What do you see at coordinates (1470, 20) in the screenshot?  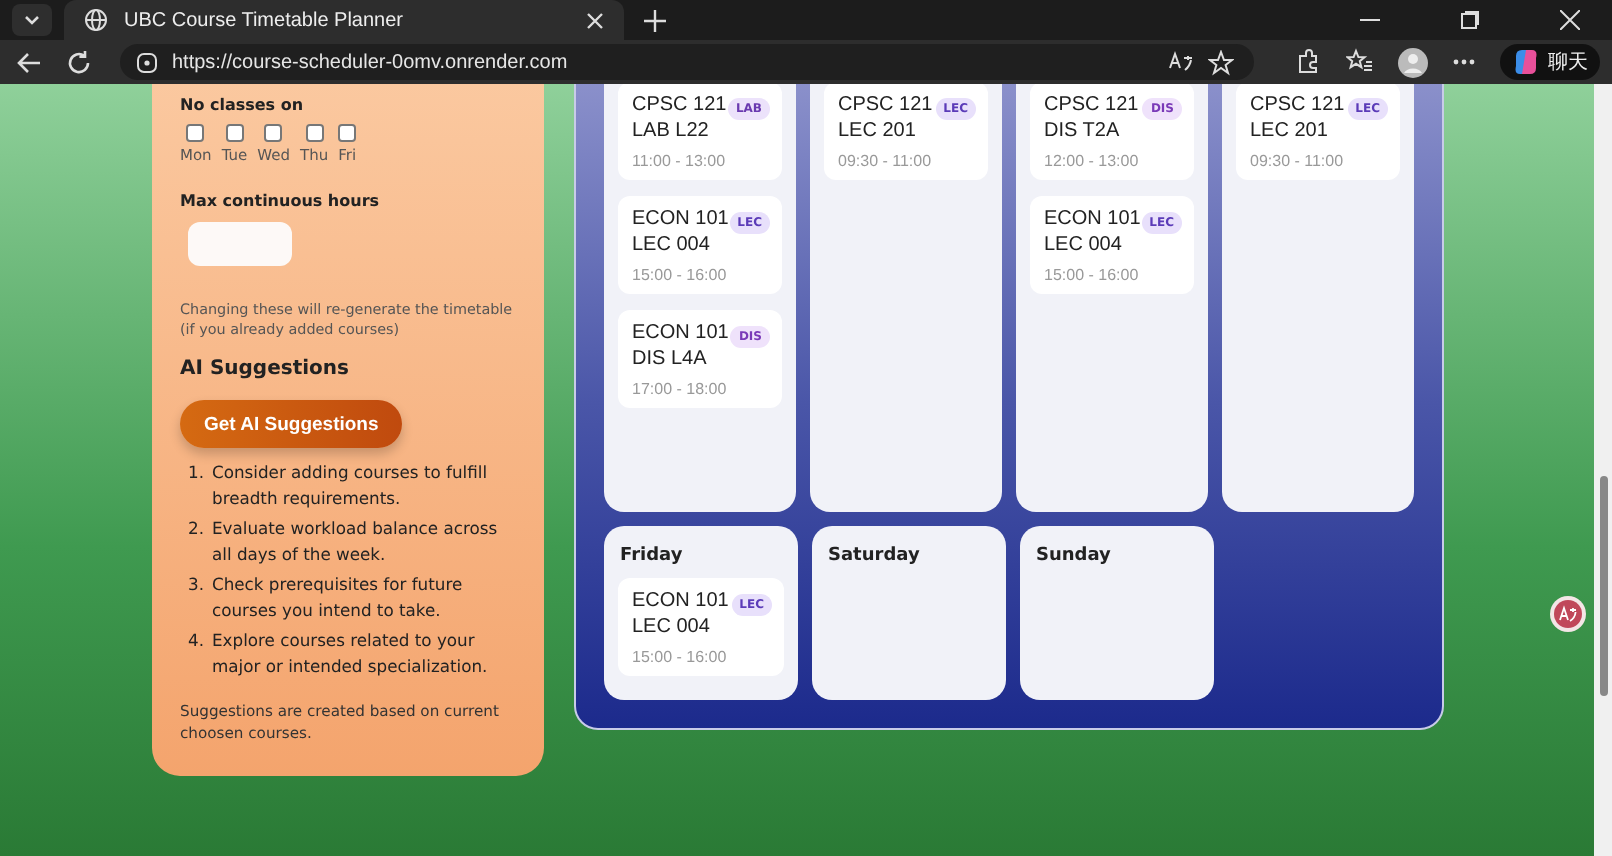 I see `restore-icon` at bounding box center [1470, 20].